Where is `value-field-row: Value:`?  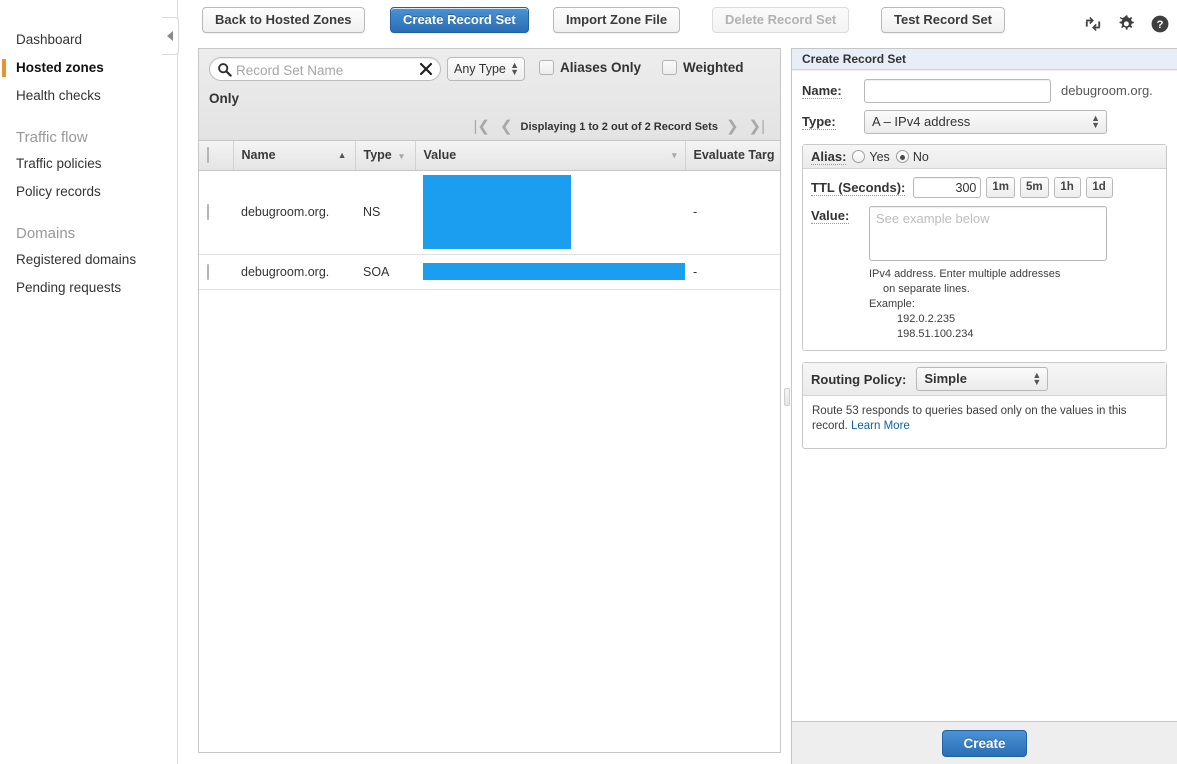
value-field-row: Value: is located at coordinates (984, 233).